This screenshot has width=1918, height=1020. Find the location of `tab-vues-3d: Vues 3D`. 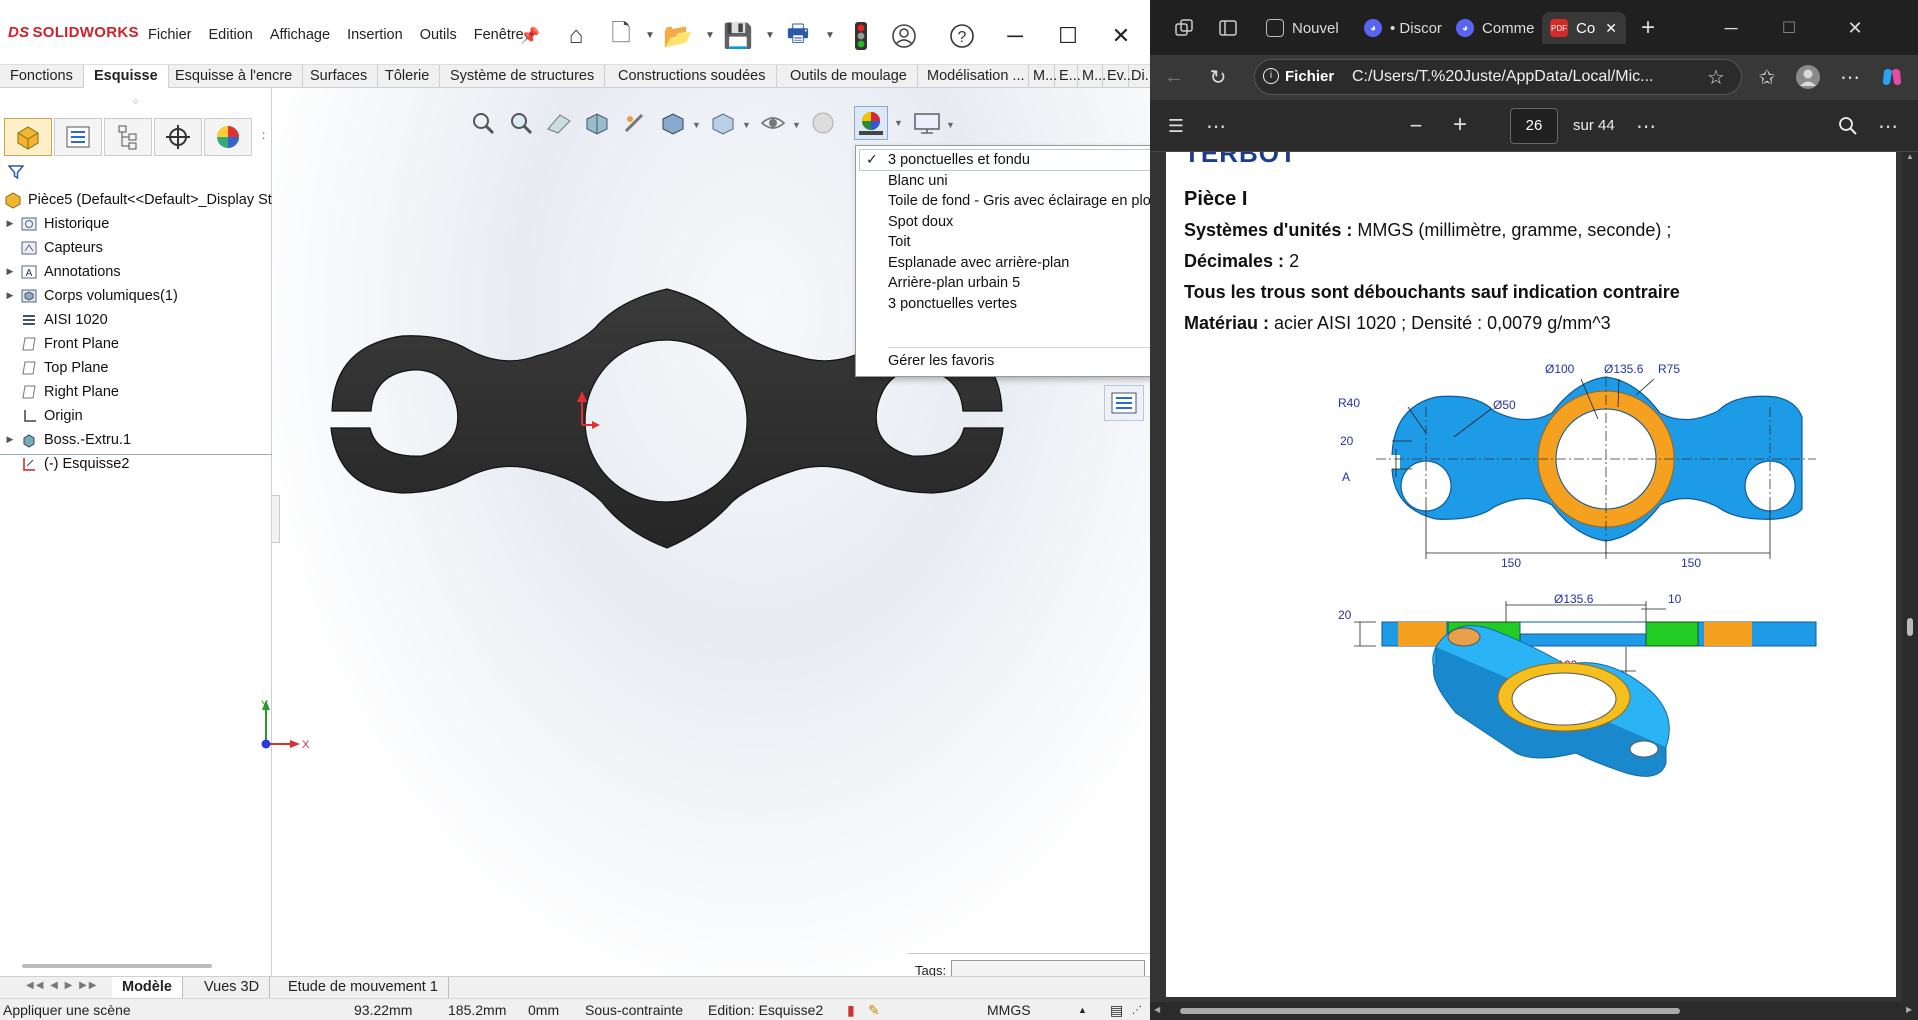

tab-vues-3d: Vues 3D is located at coordinates (232, 988).